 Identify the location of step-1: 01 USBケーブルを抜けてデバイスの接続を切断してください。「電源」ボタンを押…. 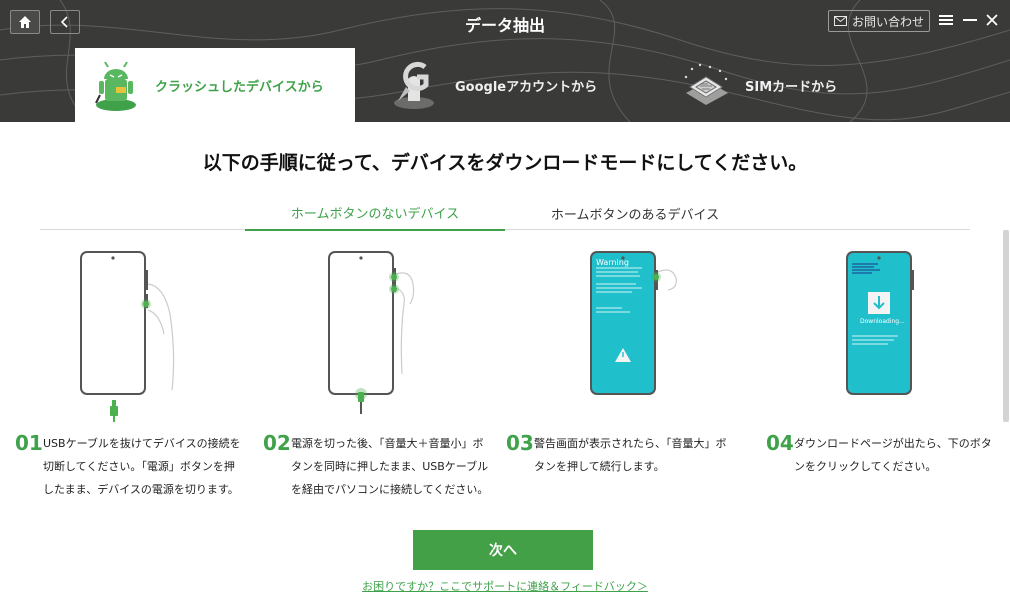
(130, 466).